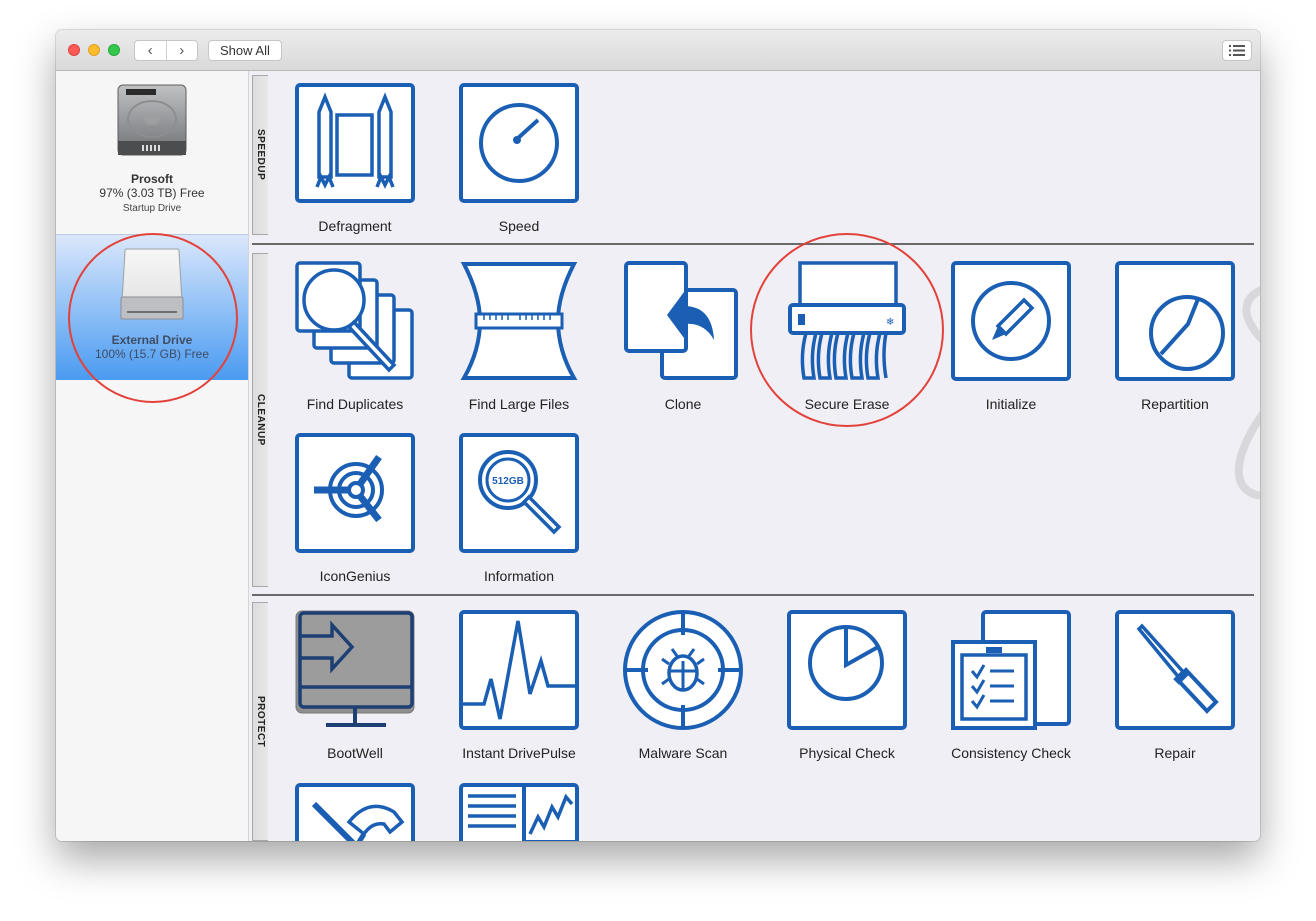  What do you see at coordinates (519, 753) in the screenshot?
I see `tool-label: Instant DrivePulse` at bounding box center [519, 753].